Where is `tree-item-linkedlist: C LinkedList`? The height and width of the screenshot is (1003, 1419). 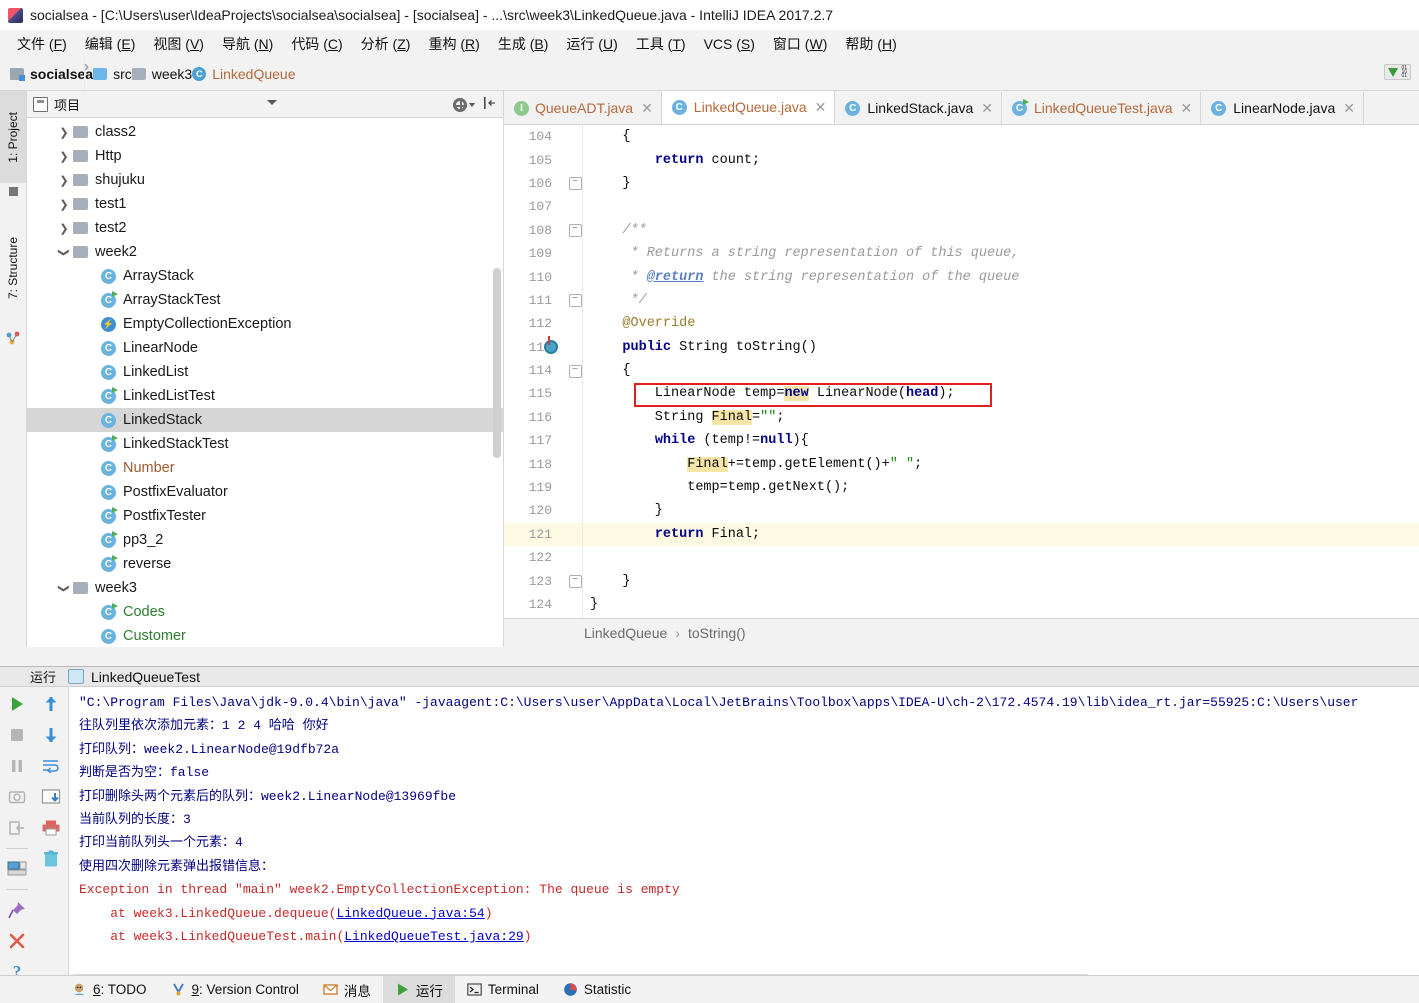 tree-item-linkedlist: C LinkedList is located at coordinates (265, 372).